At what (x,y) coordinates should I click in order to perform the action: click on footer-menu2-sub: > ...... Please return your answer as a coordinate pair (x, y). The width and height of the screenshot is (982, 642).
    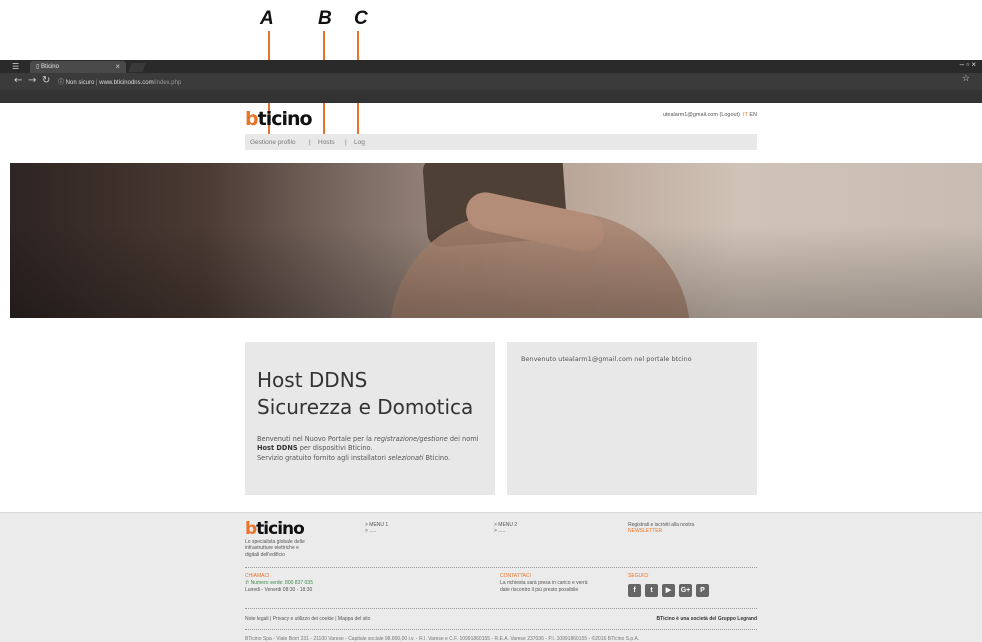
    Looking at the image, I should click on (505, 531).